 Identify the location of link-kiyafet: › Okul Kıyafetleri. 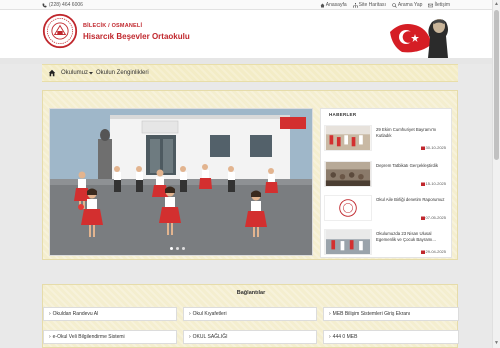
(250, 314).